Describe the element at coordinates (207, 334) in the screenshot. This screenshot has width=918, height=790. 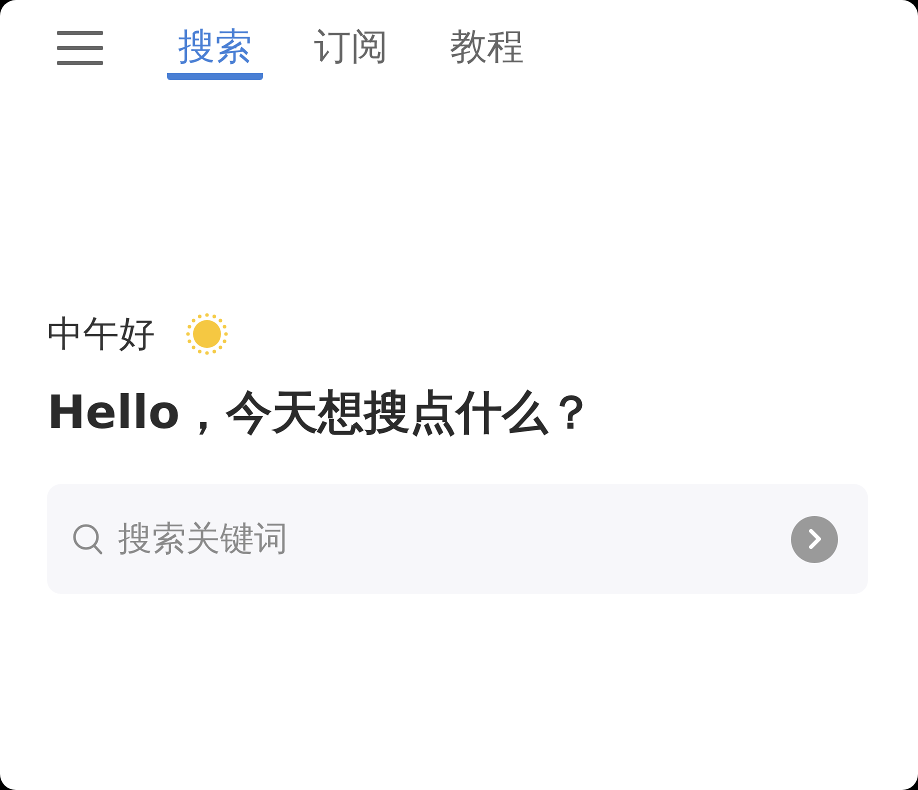
I see `sun-icon` at that location.